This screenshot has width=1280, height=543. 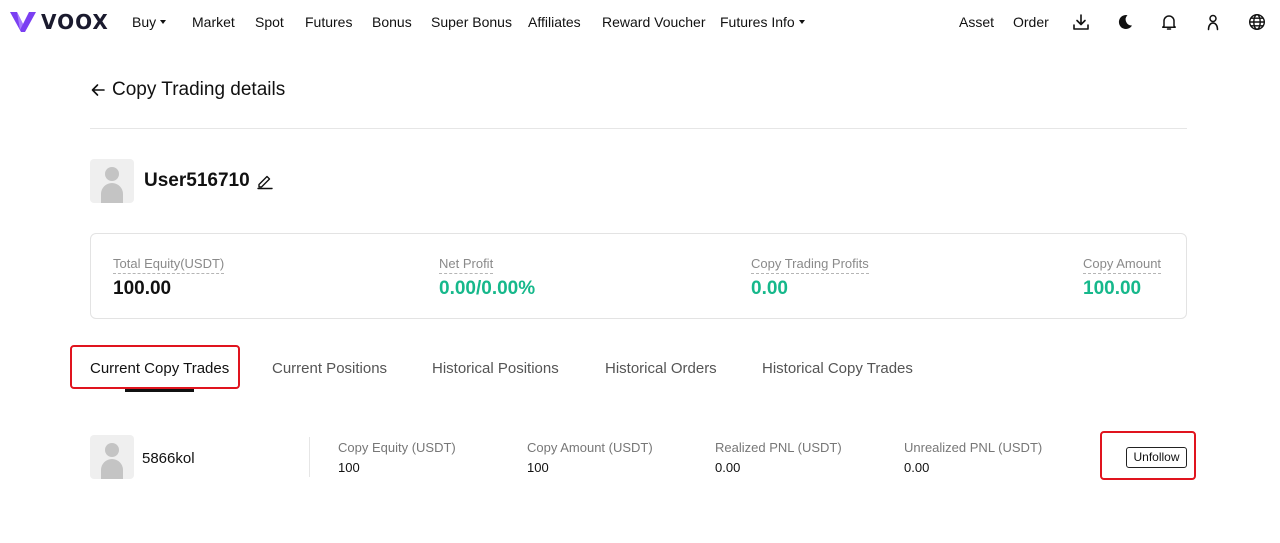 What do you see at coordinates (654, 22) in the screenshot?
I see `nav-item-reward-voucher: Reward Voucher` at bounding box center [654, 22].